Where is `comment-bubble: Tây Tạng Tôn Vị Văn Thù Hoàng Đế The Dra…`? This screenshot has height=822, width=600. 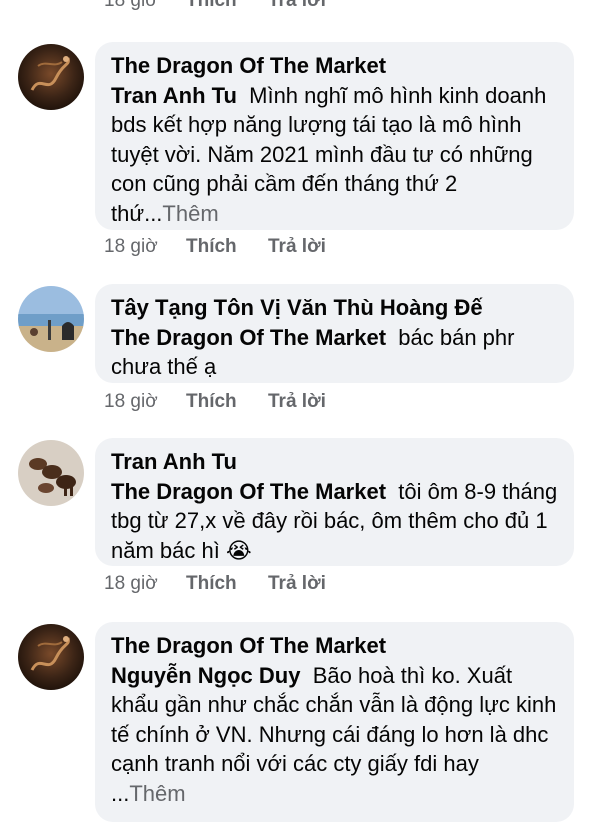
comment-bubble: Tây Tạng Tôn Vị Văn Thù Hoàng Đế The Dra… is located at coordinates (334, 333).